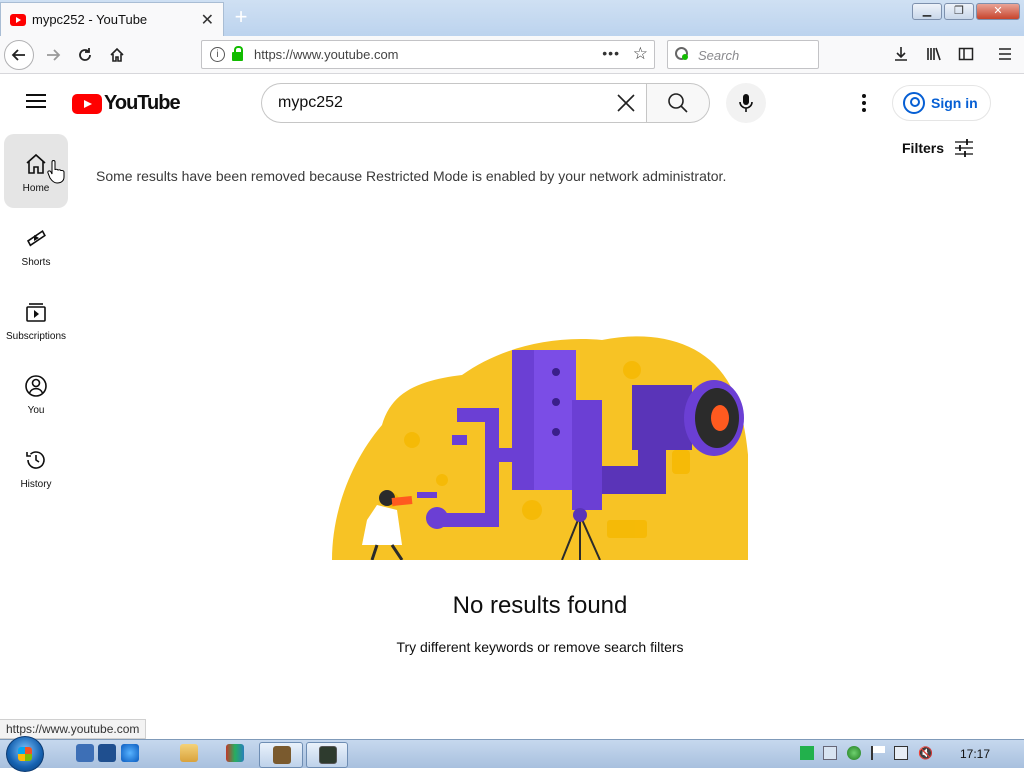 This screenshot has width=1024, height=772. What do you see at coordinates (914, 103) in the screenshot?
I see `account-icon` at bounding box center [914, 103].